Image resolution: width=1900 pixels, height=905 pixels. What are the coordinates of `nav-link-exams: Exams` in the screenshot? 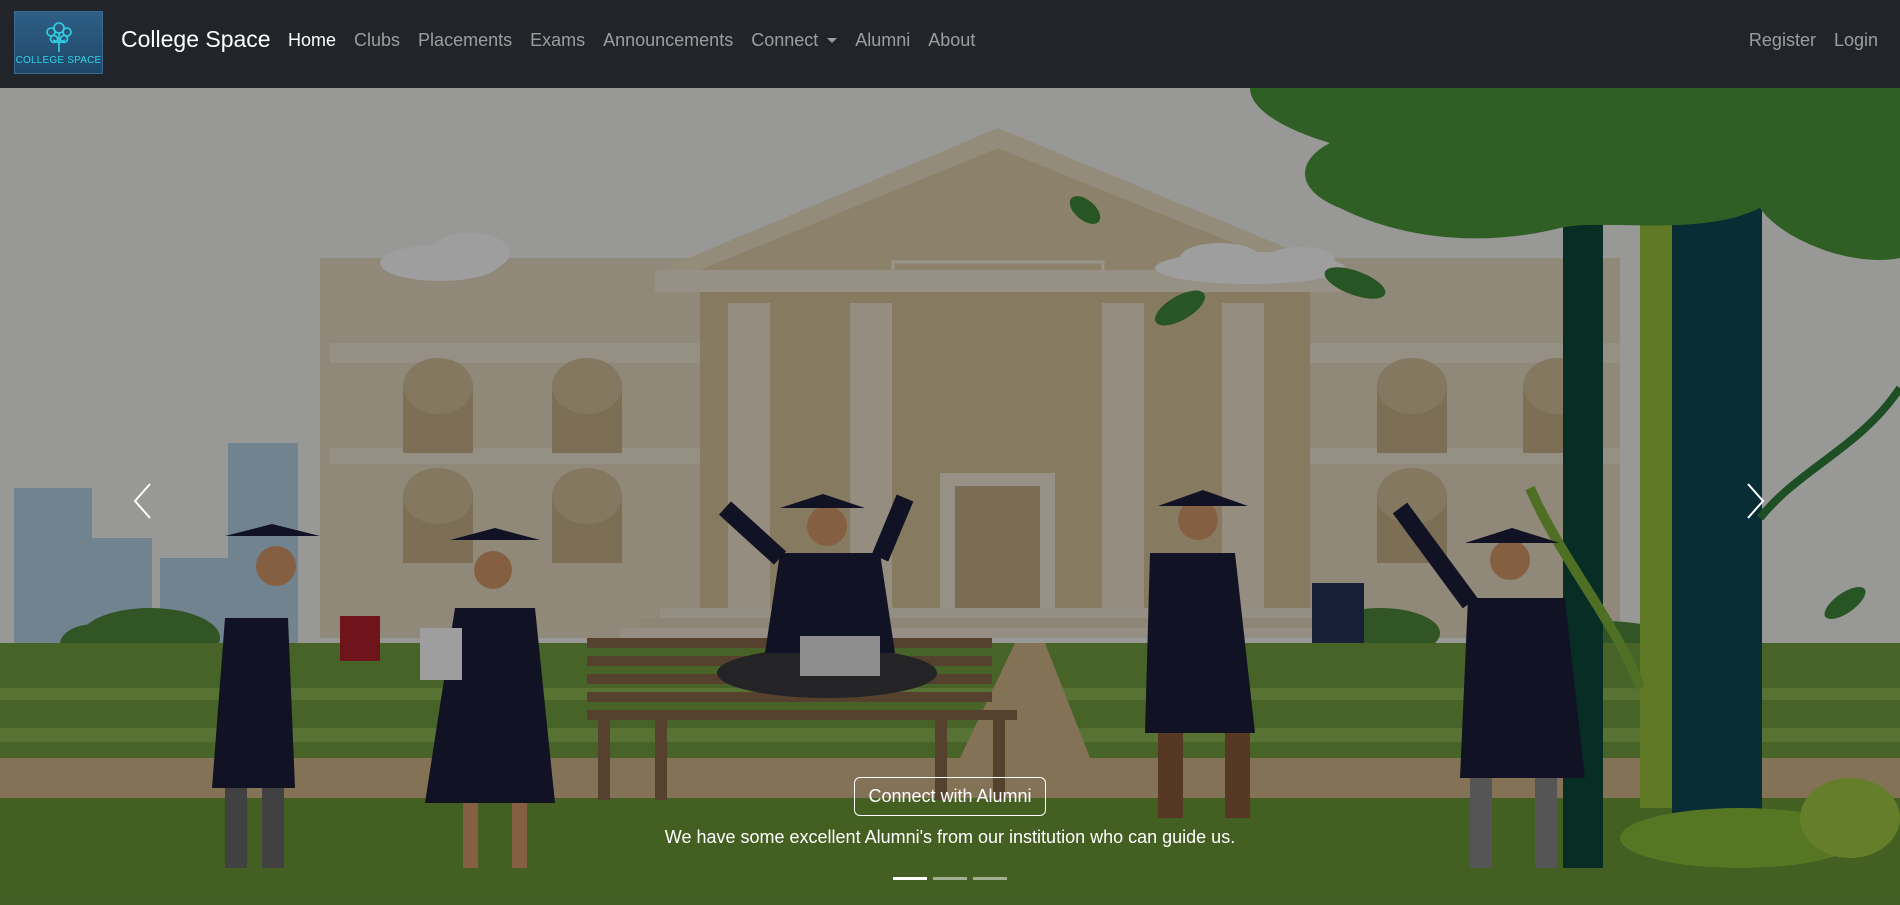 It's located at (557, 40).